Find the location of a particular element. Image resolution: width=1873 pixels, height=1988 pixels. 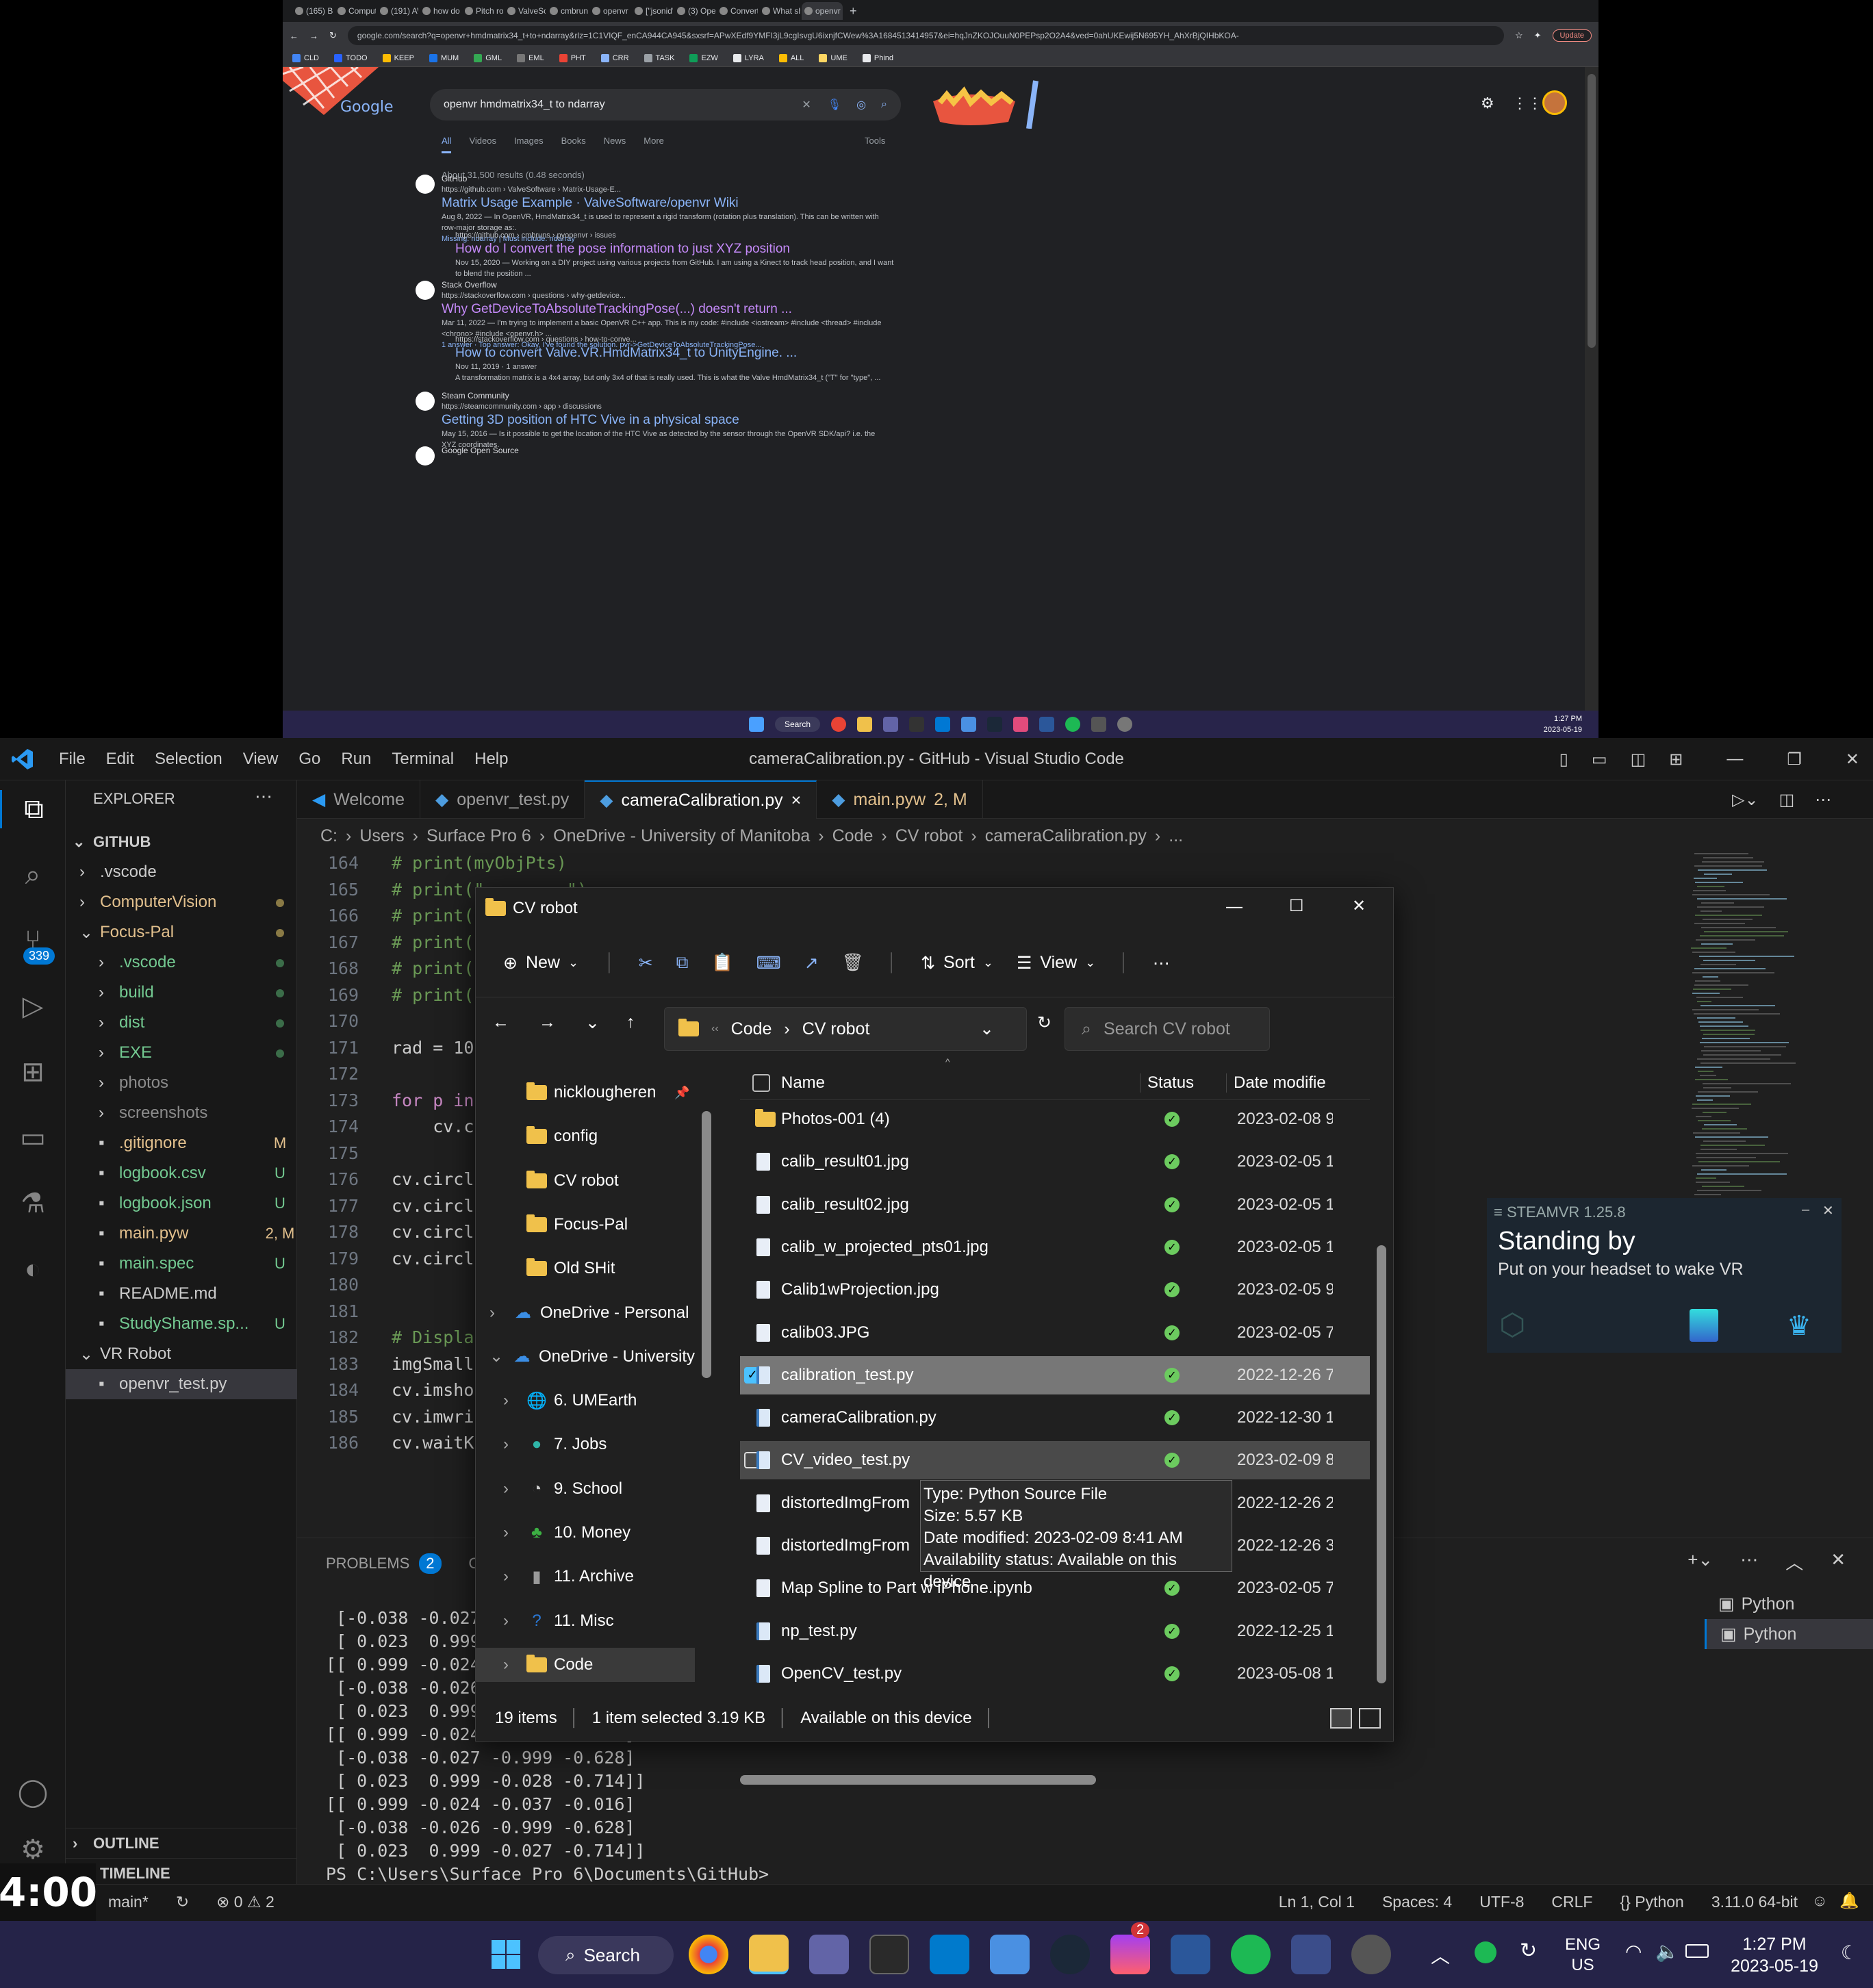

volume-icon: 🔈 is located at coordinates (1667, 1951).